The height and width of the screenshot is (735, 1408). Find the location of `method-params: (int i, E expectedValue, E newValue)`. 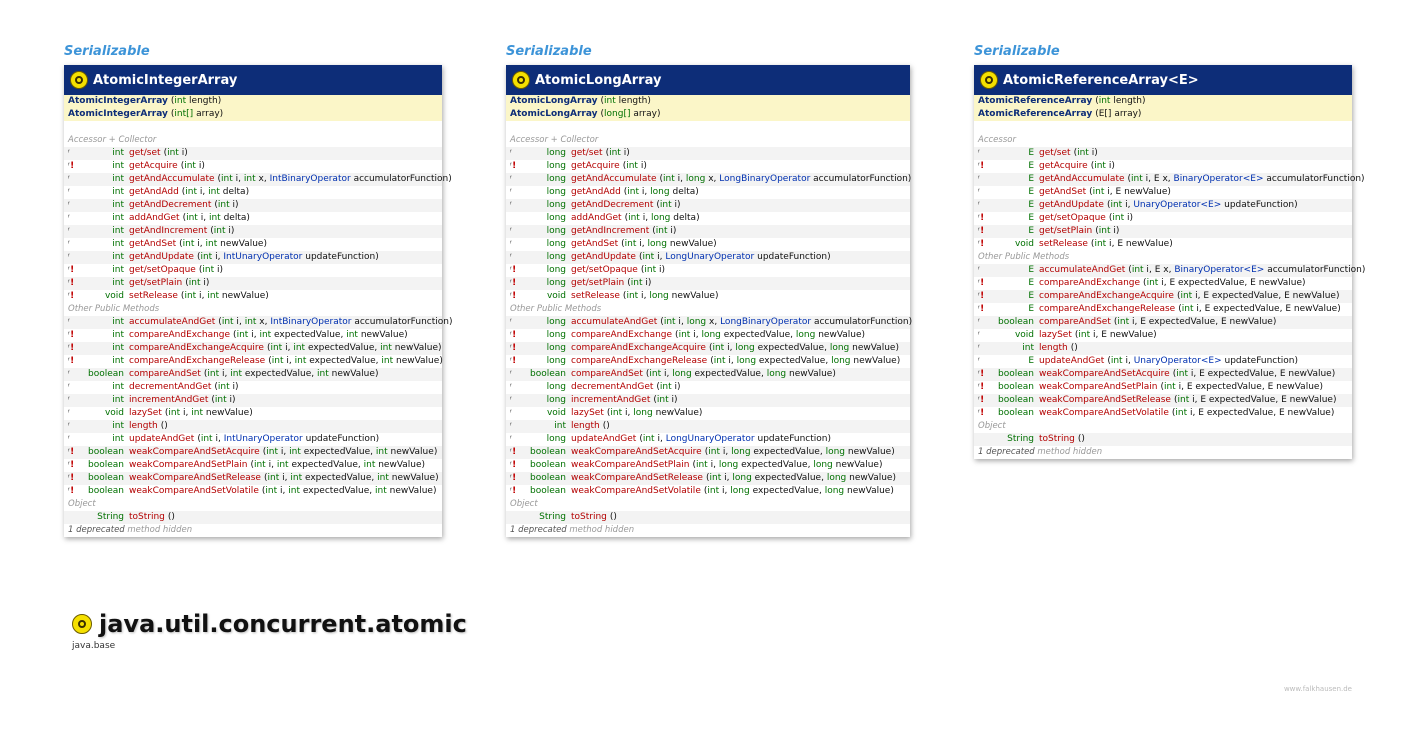

method-params: (int i, E expectedValue, E newValue) is located at coordinates (1241, 387).